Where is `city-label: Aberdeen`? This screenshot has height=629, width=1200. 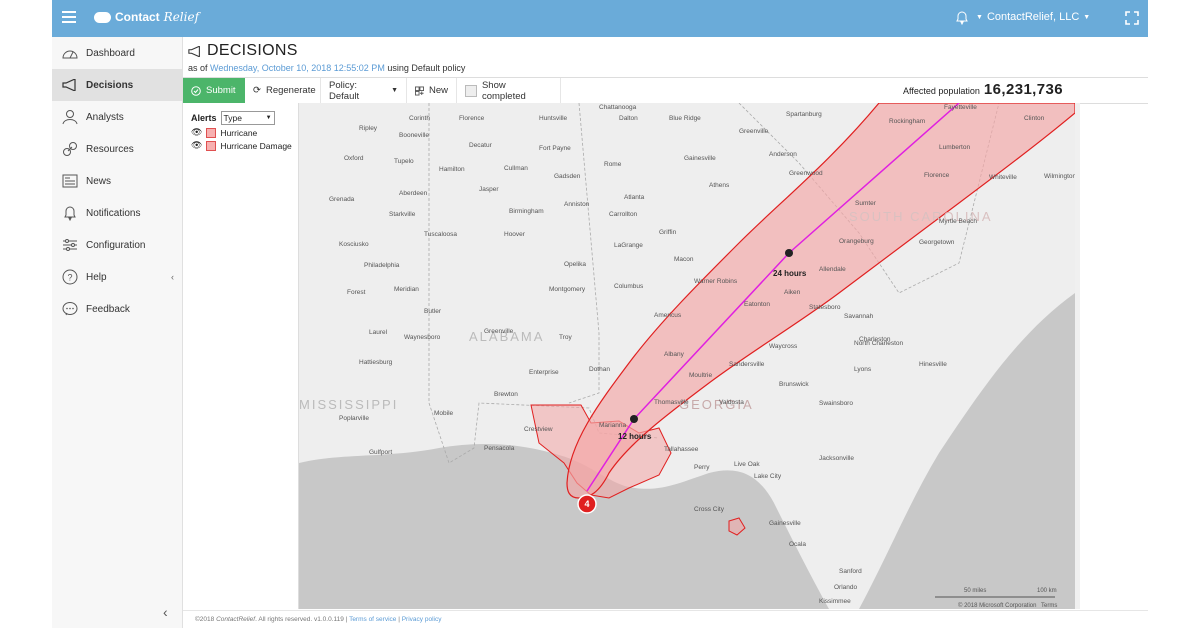
city-label: Aberdeen is located at coordinates (413, 193).